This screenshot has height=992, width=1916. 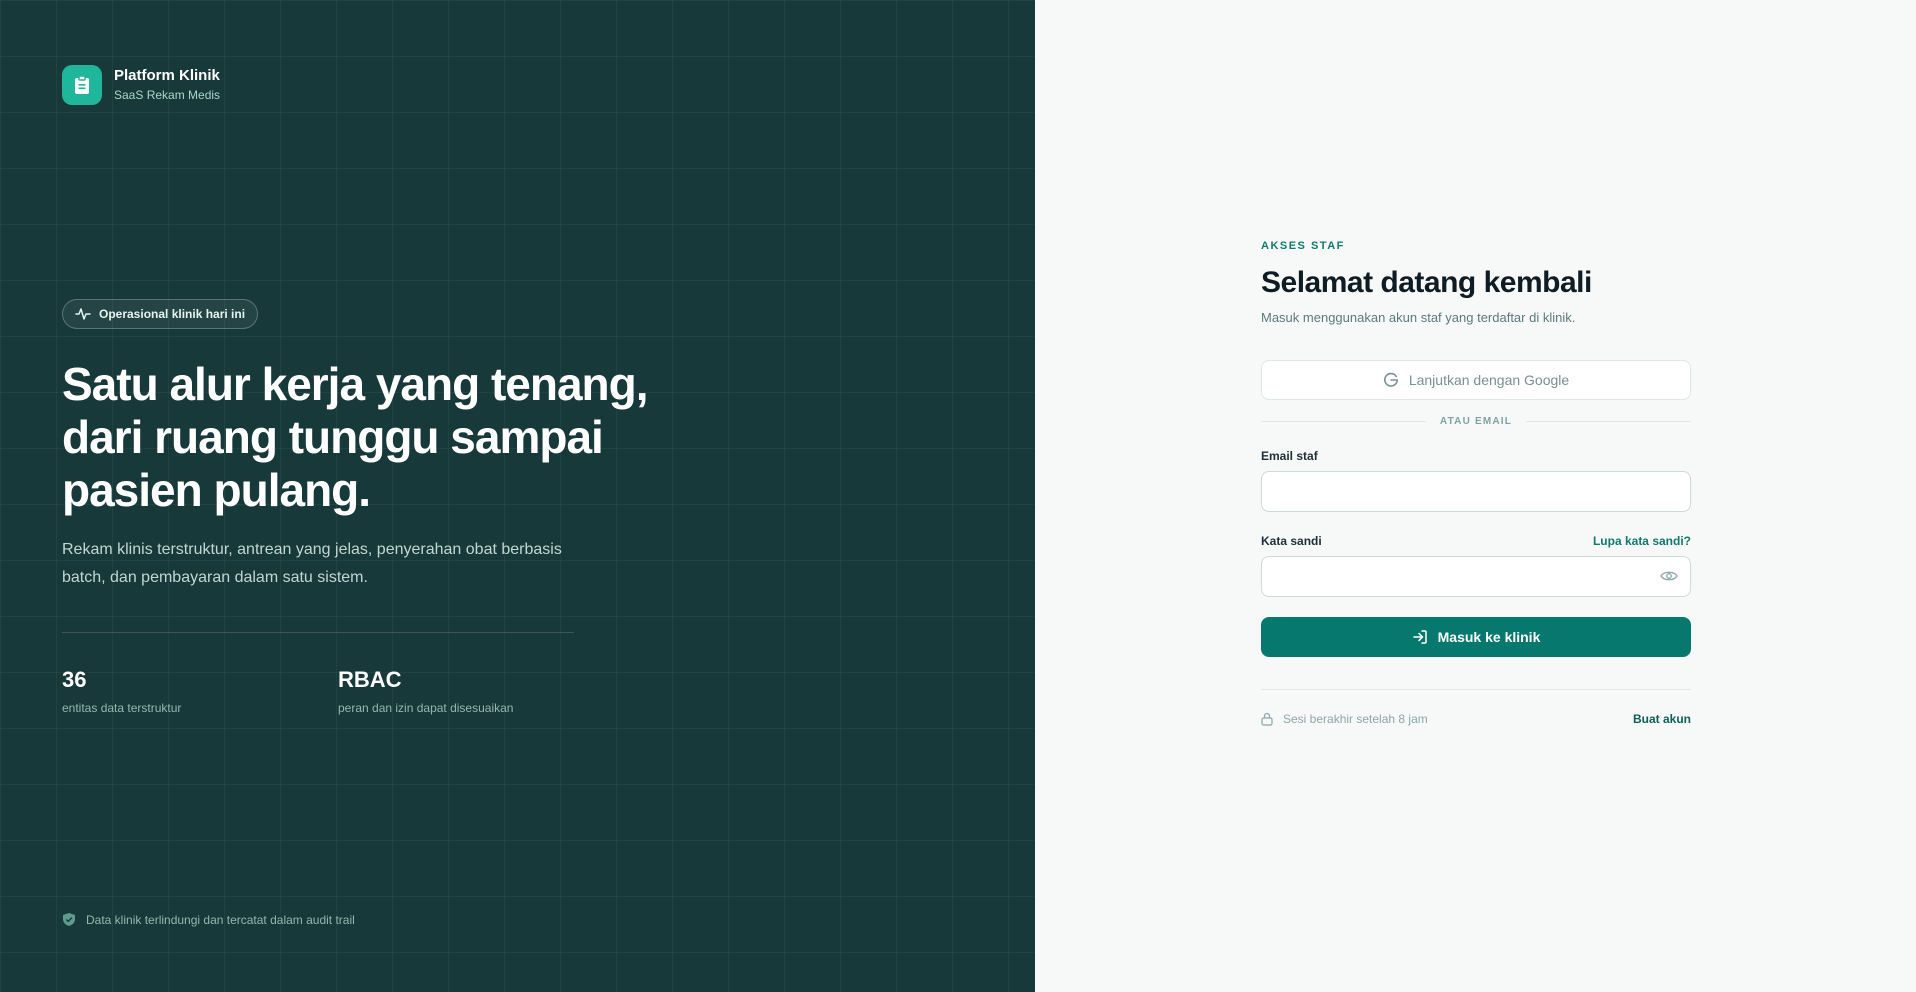 What do you see at coordinates (82, 85) in the screenshot?
I see `clipboard-icon` at bounding box center [82, 85].